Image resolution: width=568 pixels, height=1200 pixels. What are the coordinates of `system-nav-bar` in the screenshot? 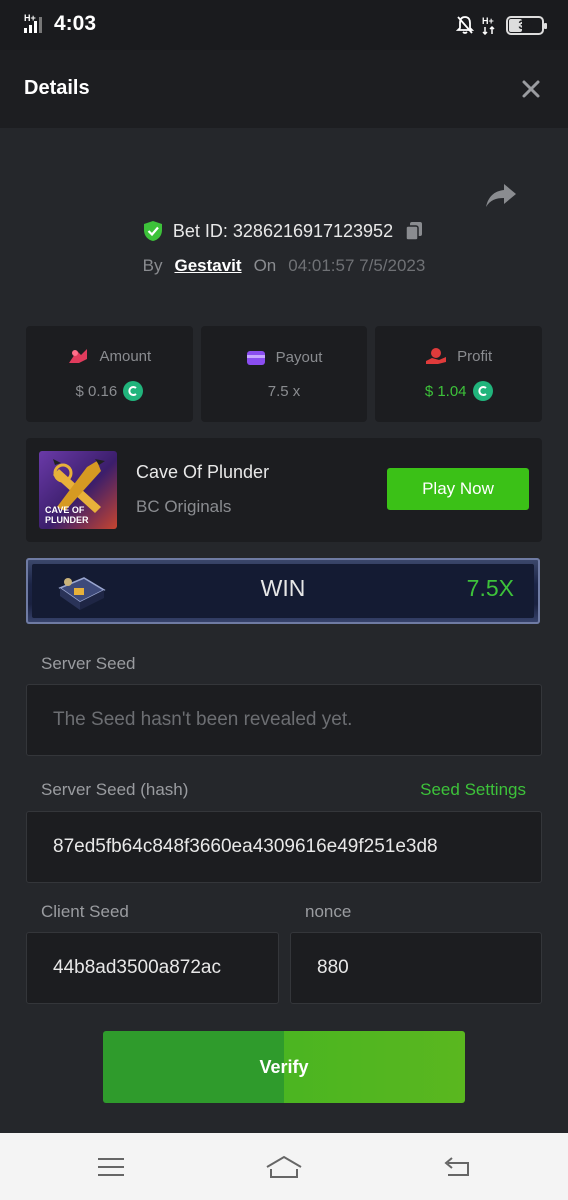 It's located at (284, 1166).